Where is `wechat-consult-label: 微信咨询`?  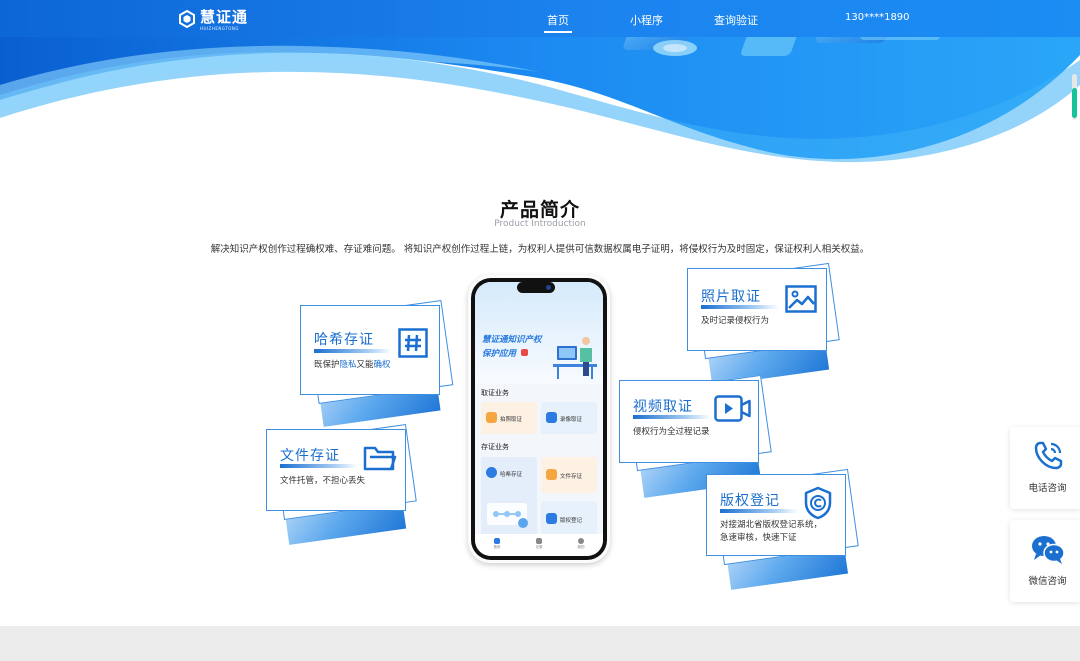 wechat-consult-label: 微信咨询 is located at coordinates (1047, 581).